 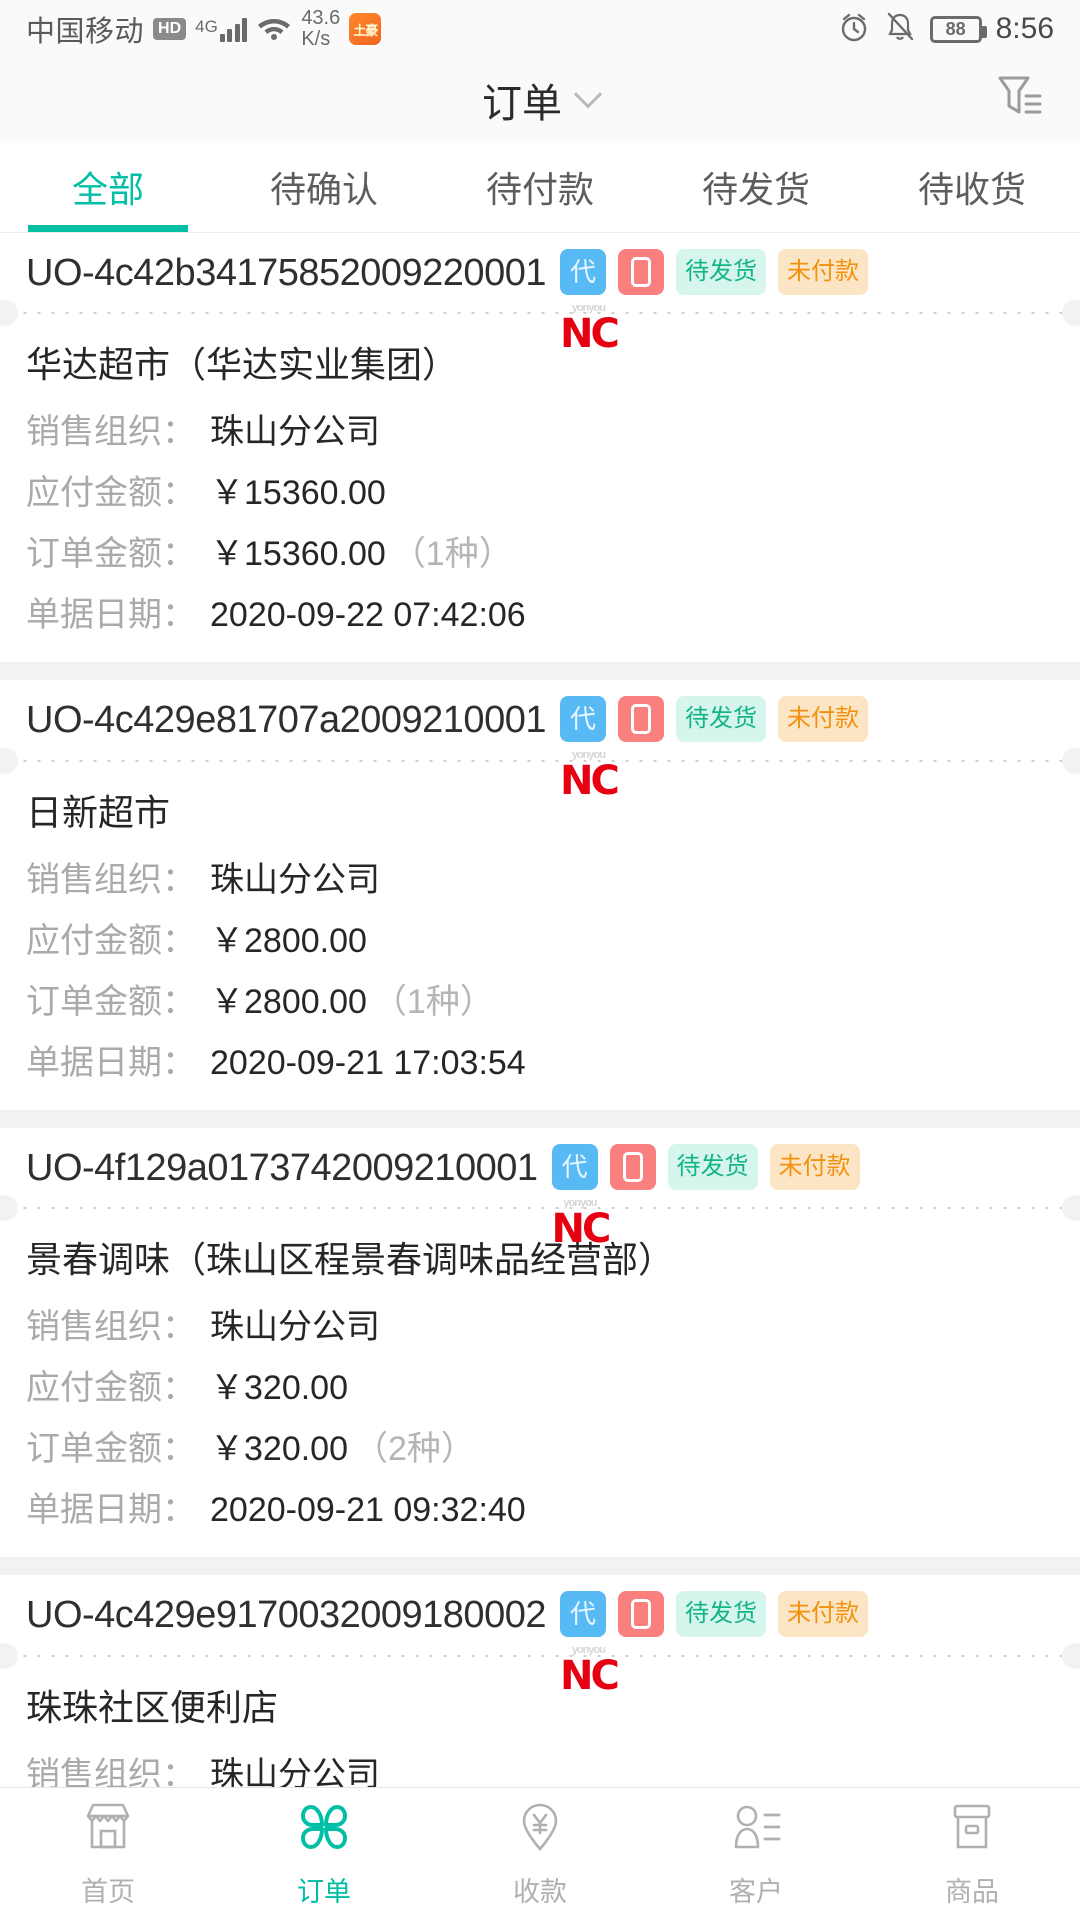 What do you see at coordinates (522, 100) in the screenshot?
I see `page-title: 订单` at bounding box center [522, 100].